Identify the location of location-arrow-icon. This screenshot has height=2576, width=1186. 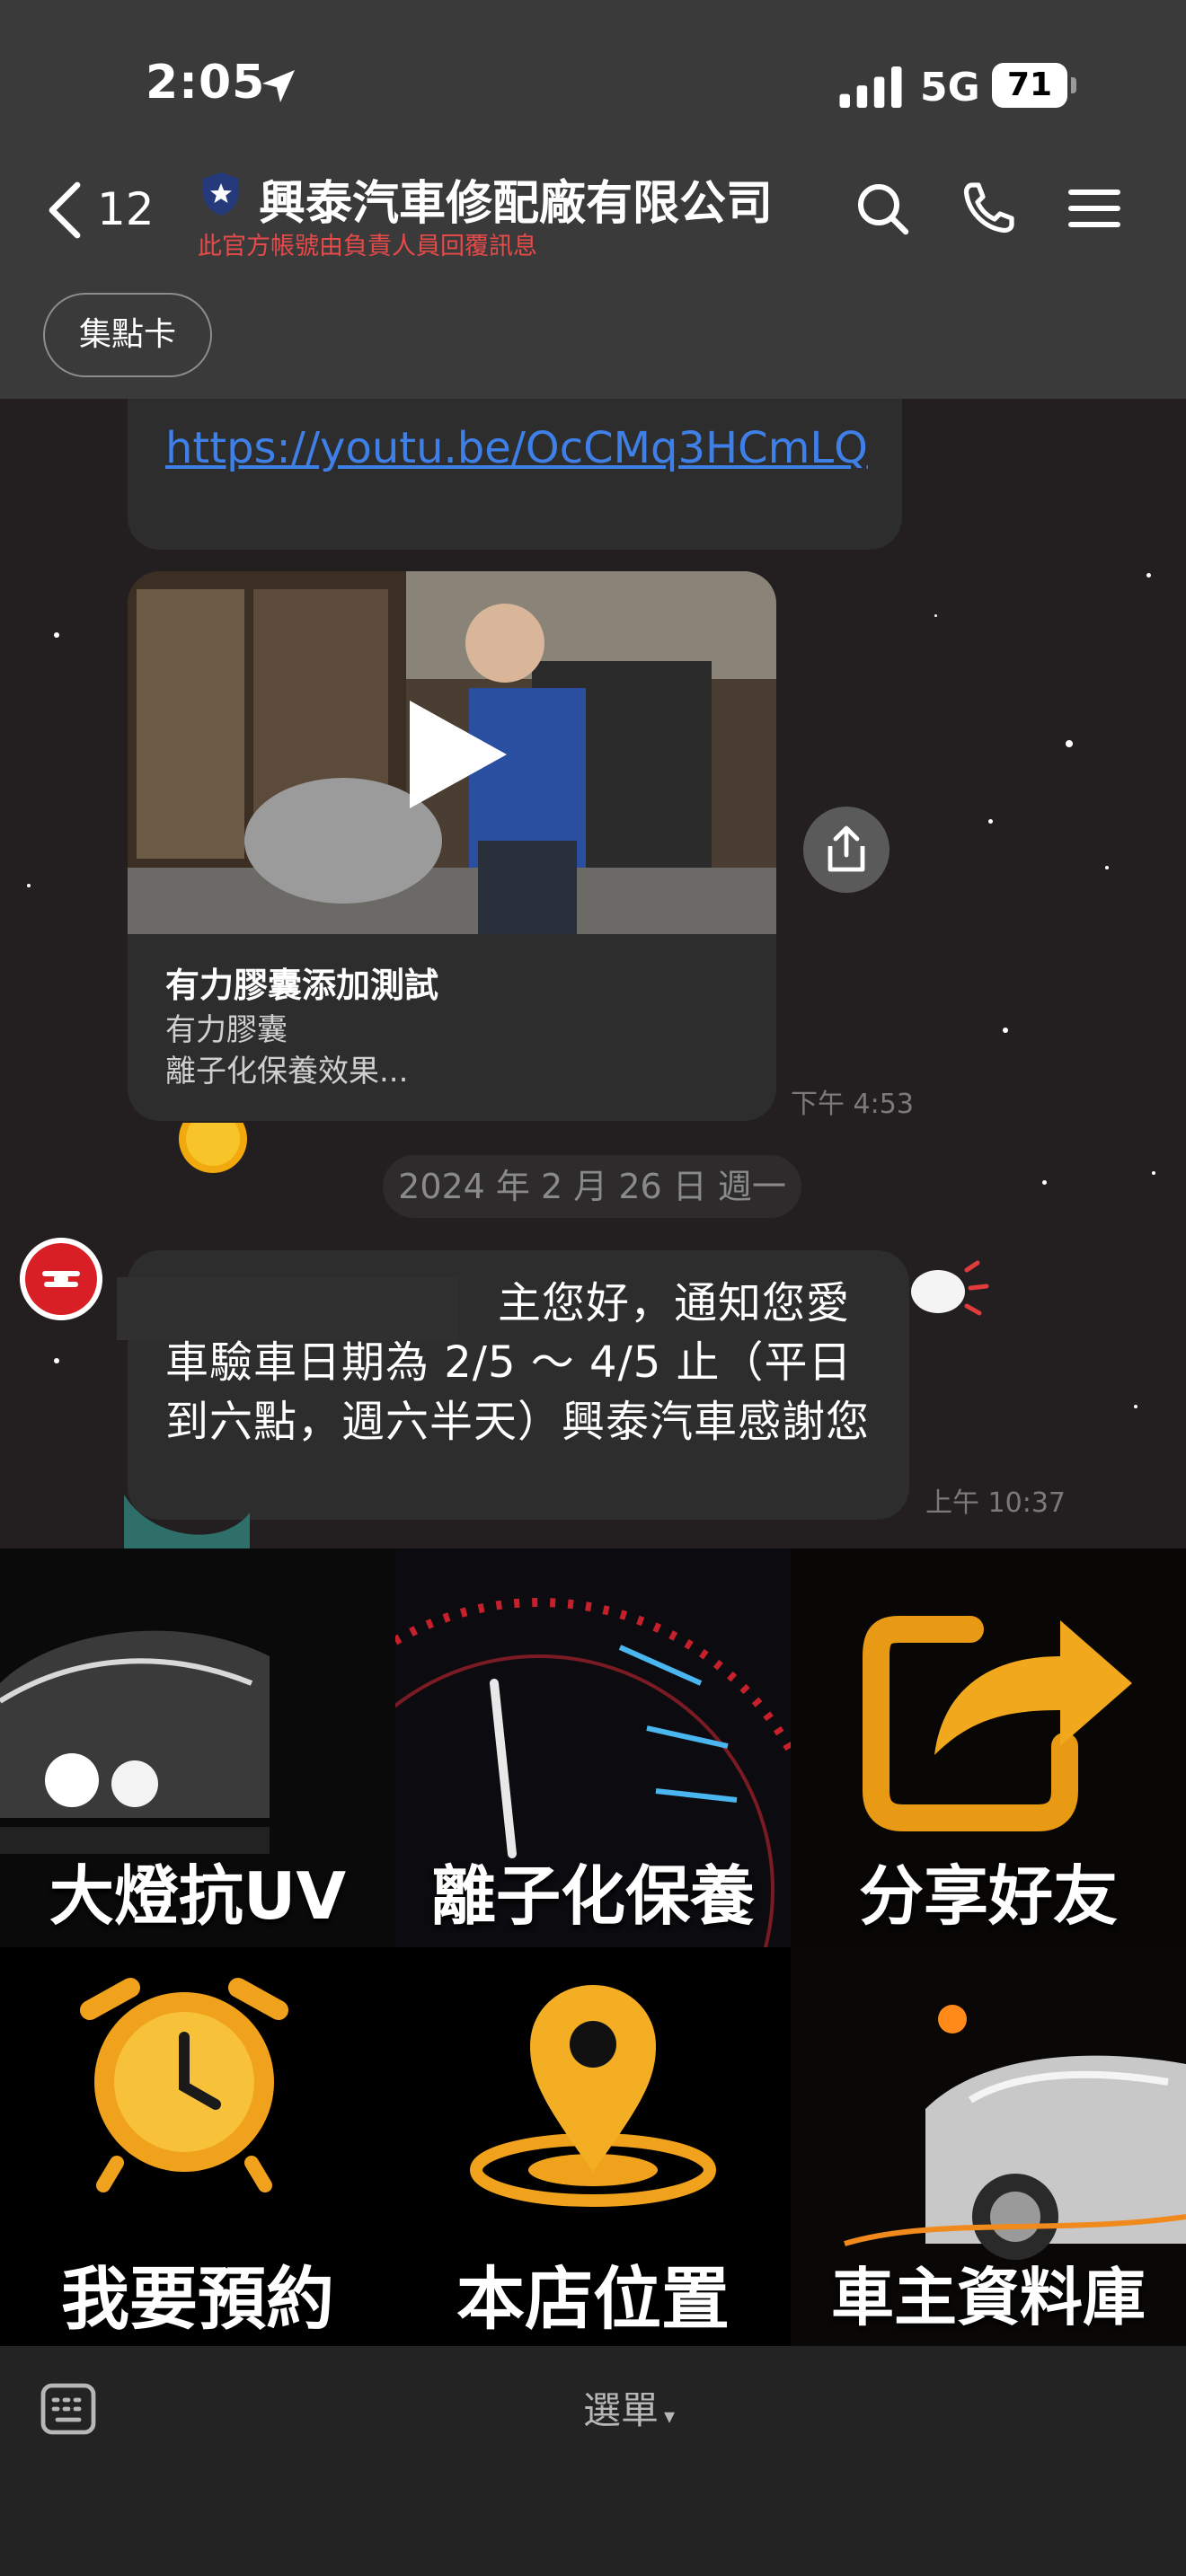
(278, 86).